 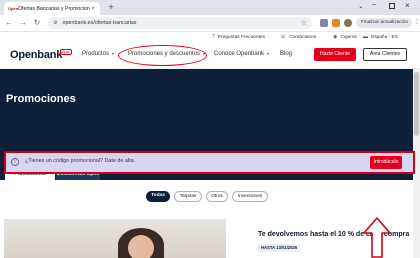 I want to click on hazte-cliente-button: Hazte Cliente, so click(x=335, y=54).